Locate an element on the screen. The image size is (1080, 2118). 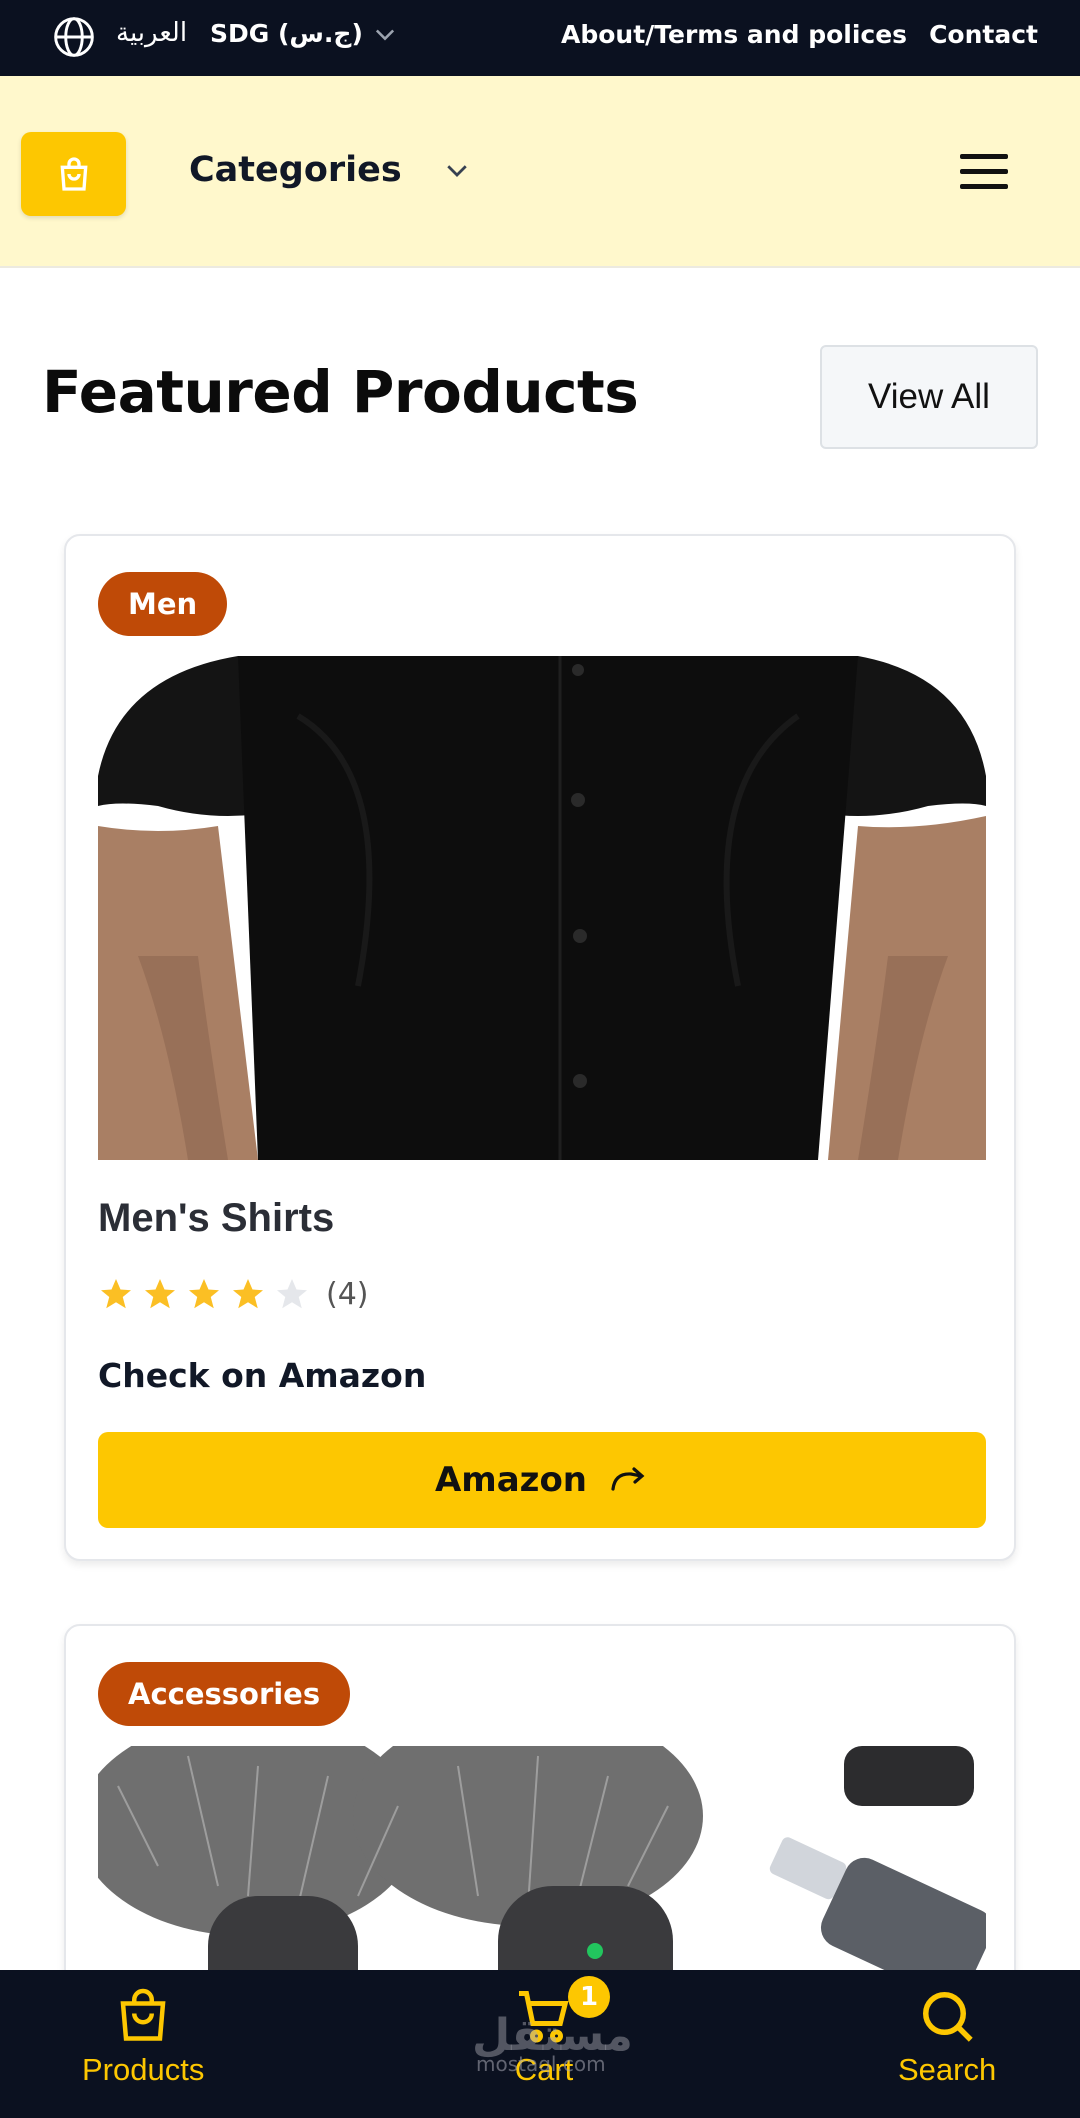
star-empty-icon is located at coordinates (292, 1294).